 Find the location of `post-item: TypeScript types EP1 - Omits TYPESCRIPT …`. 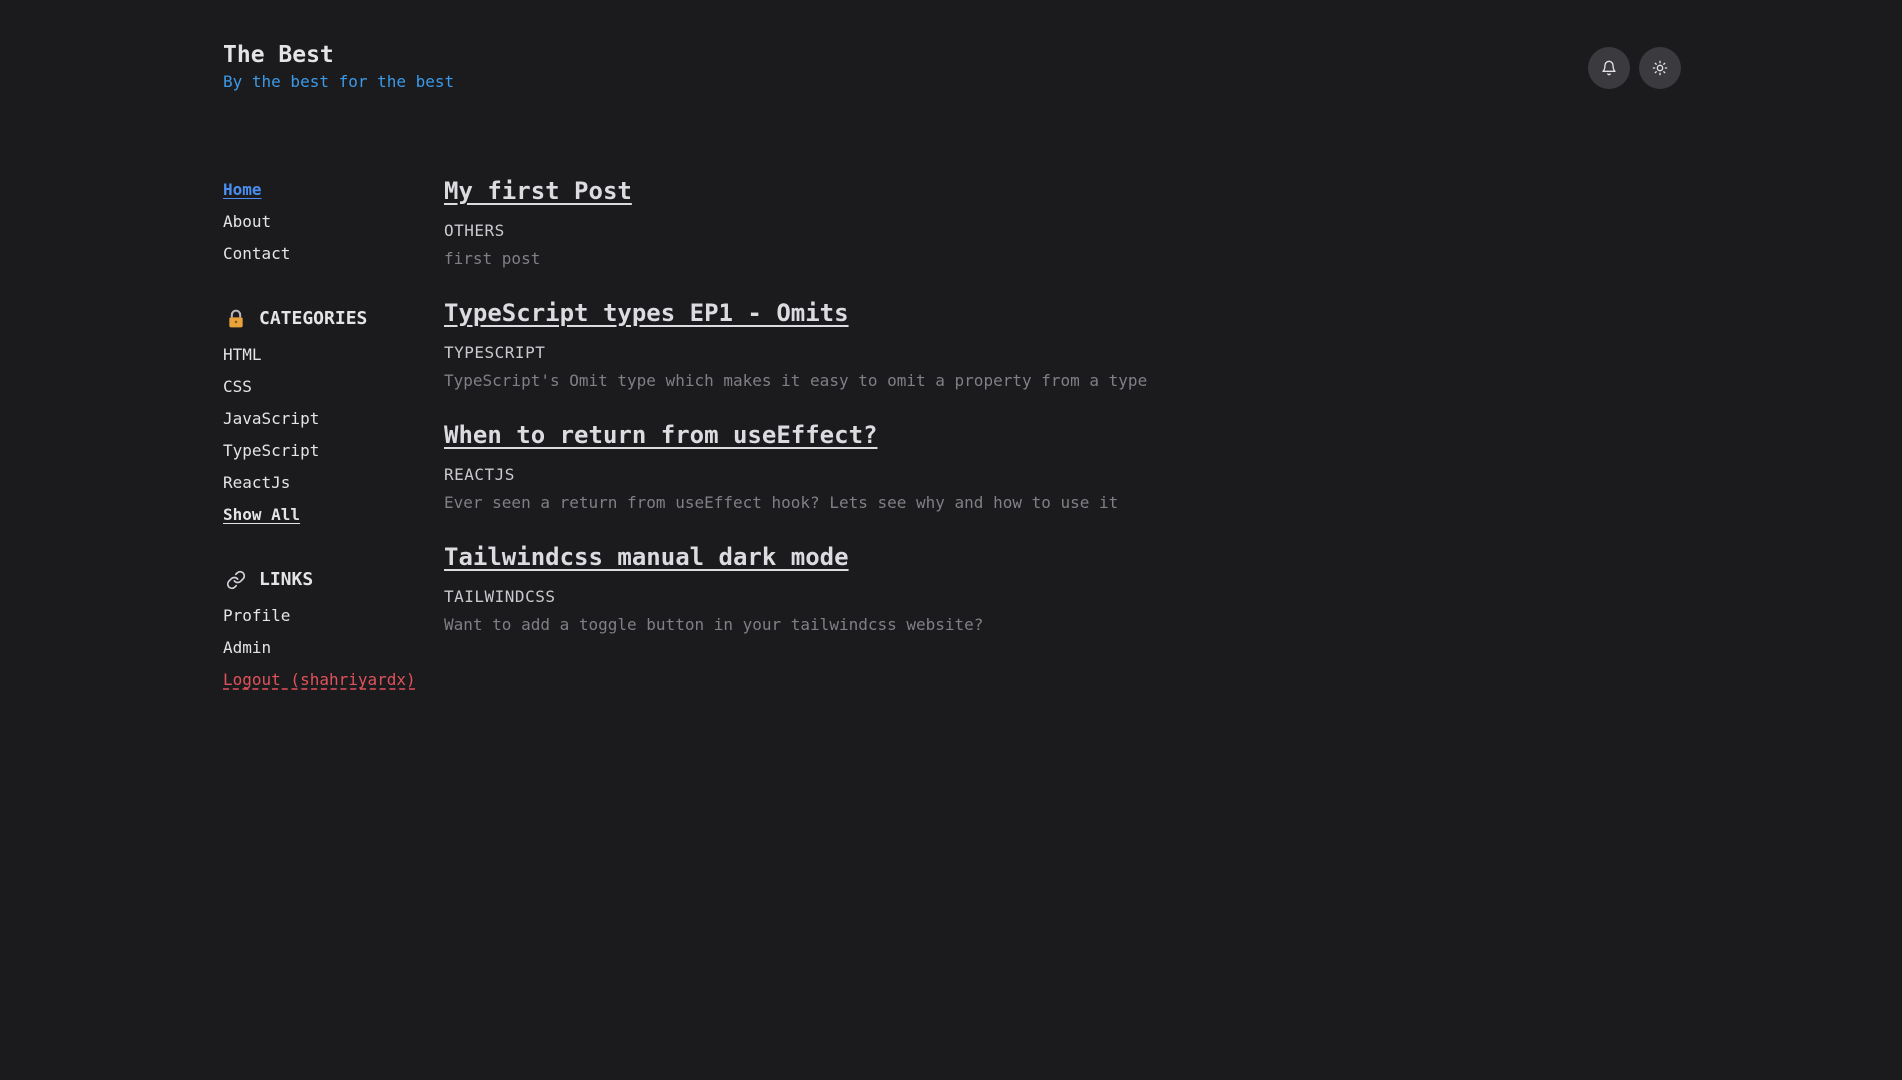

post-item: TypeScript types EP1 - Omits TYPESCRIPT … is located at coordinates (1044, 344).